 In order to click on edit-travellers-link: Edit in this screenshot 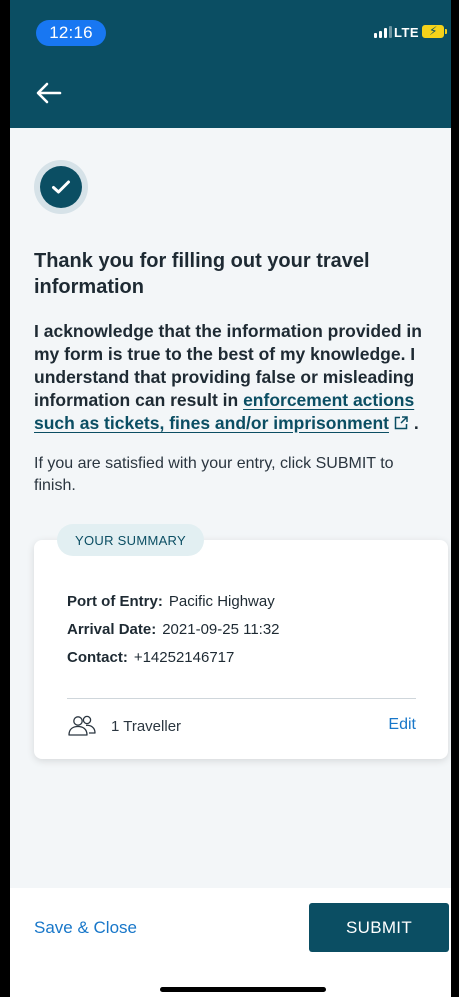, I will do `click(402, 725)`.